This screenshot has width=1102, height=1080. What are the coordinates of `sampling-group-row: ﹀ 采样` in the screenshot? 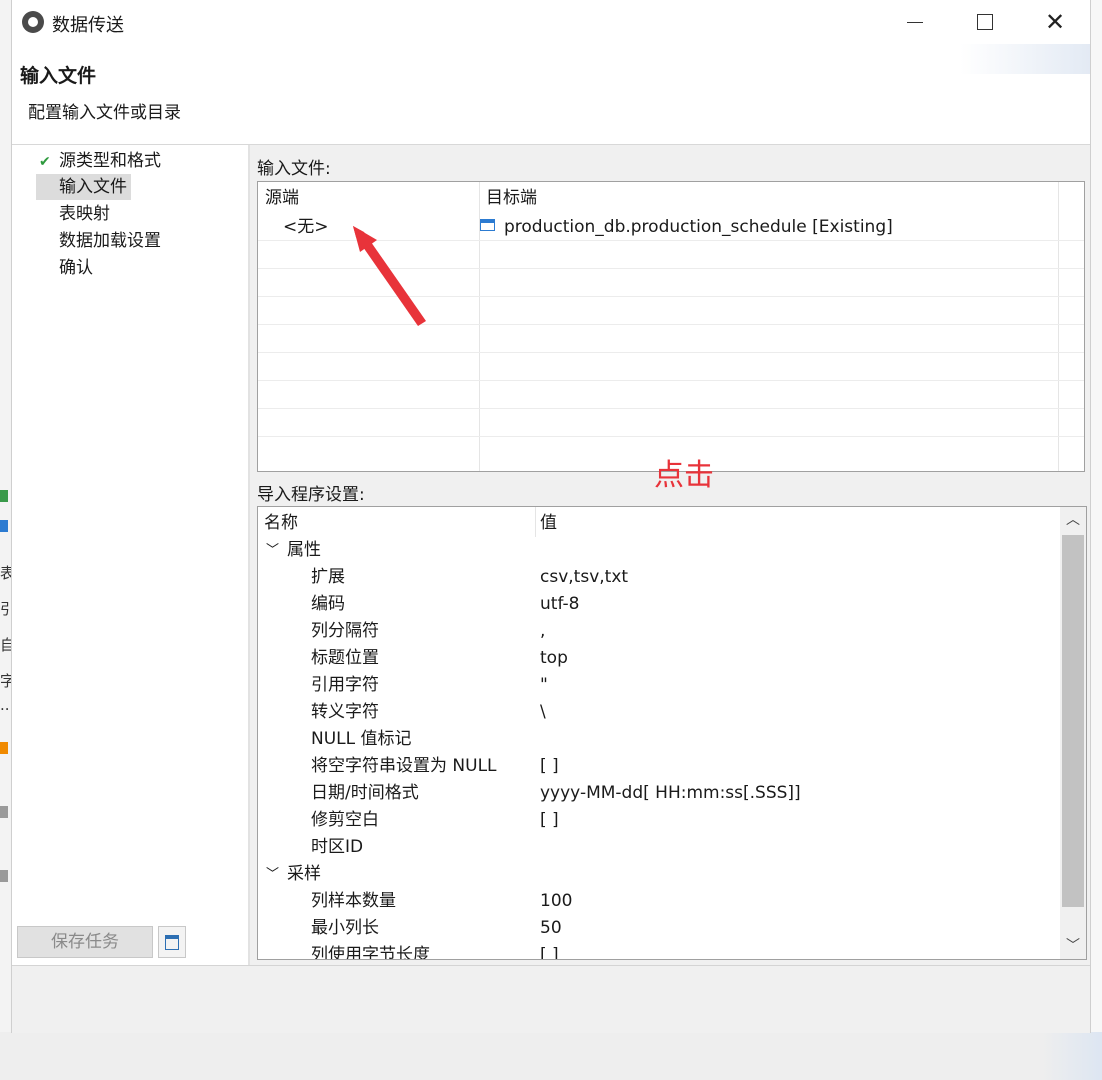 It's located at (658, 874).